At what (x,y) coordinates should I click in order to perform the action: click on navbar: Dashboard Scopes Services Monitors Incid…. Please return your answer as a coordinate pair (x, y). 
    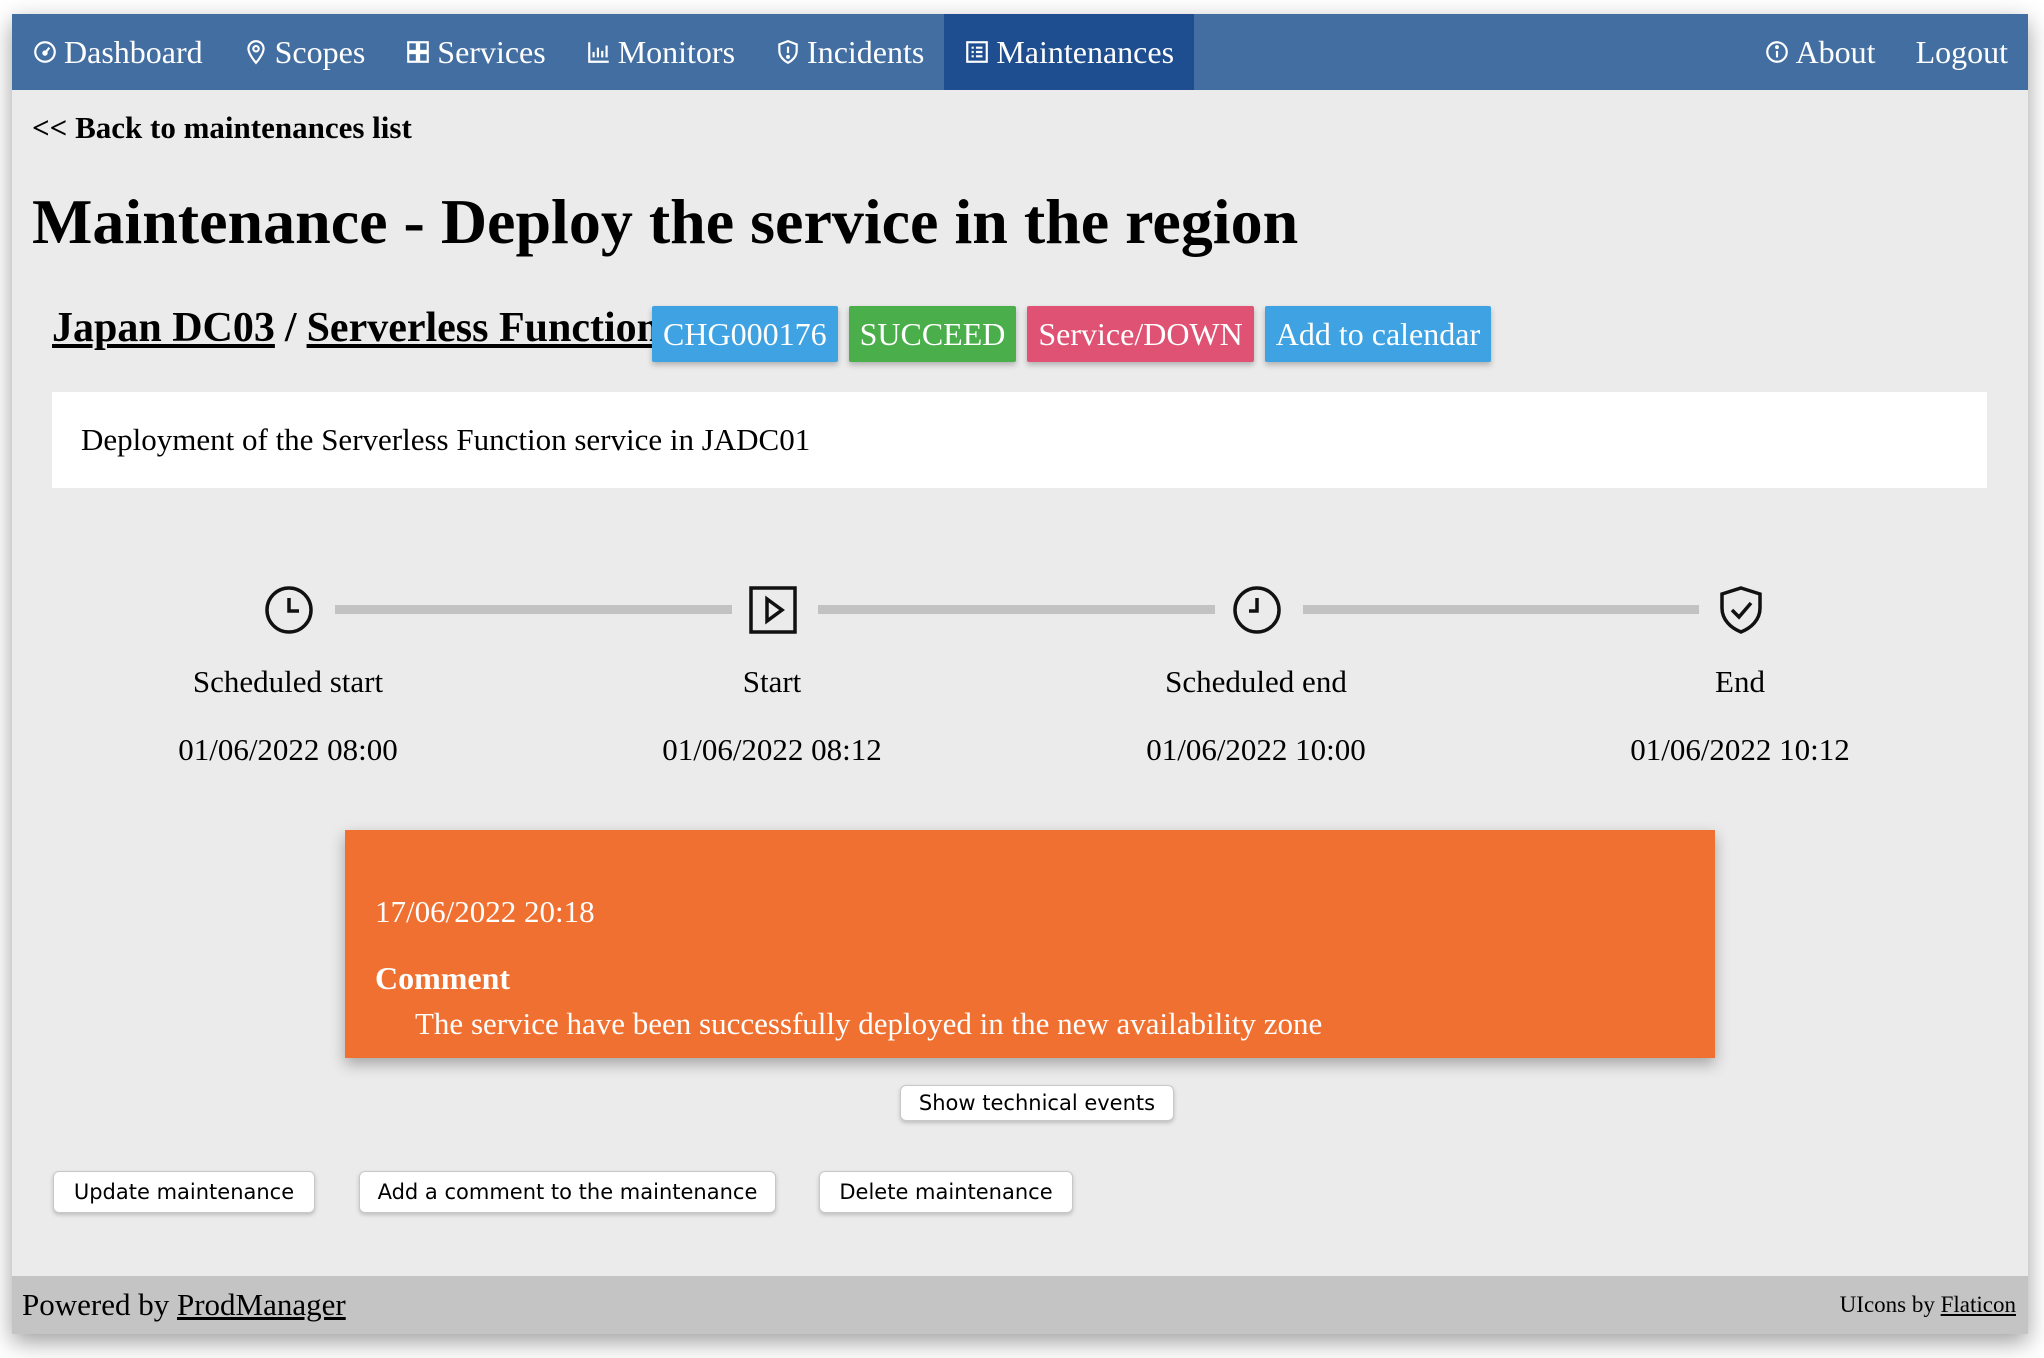
    Looking at the image, I should click on (1020, 52).